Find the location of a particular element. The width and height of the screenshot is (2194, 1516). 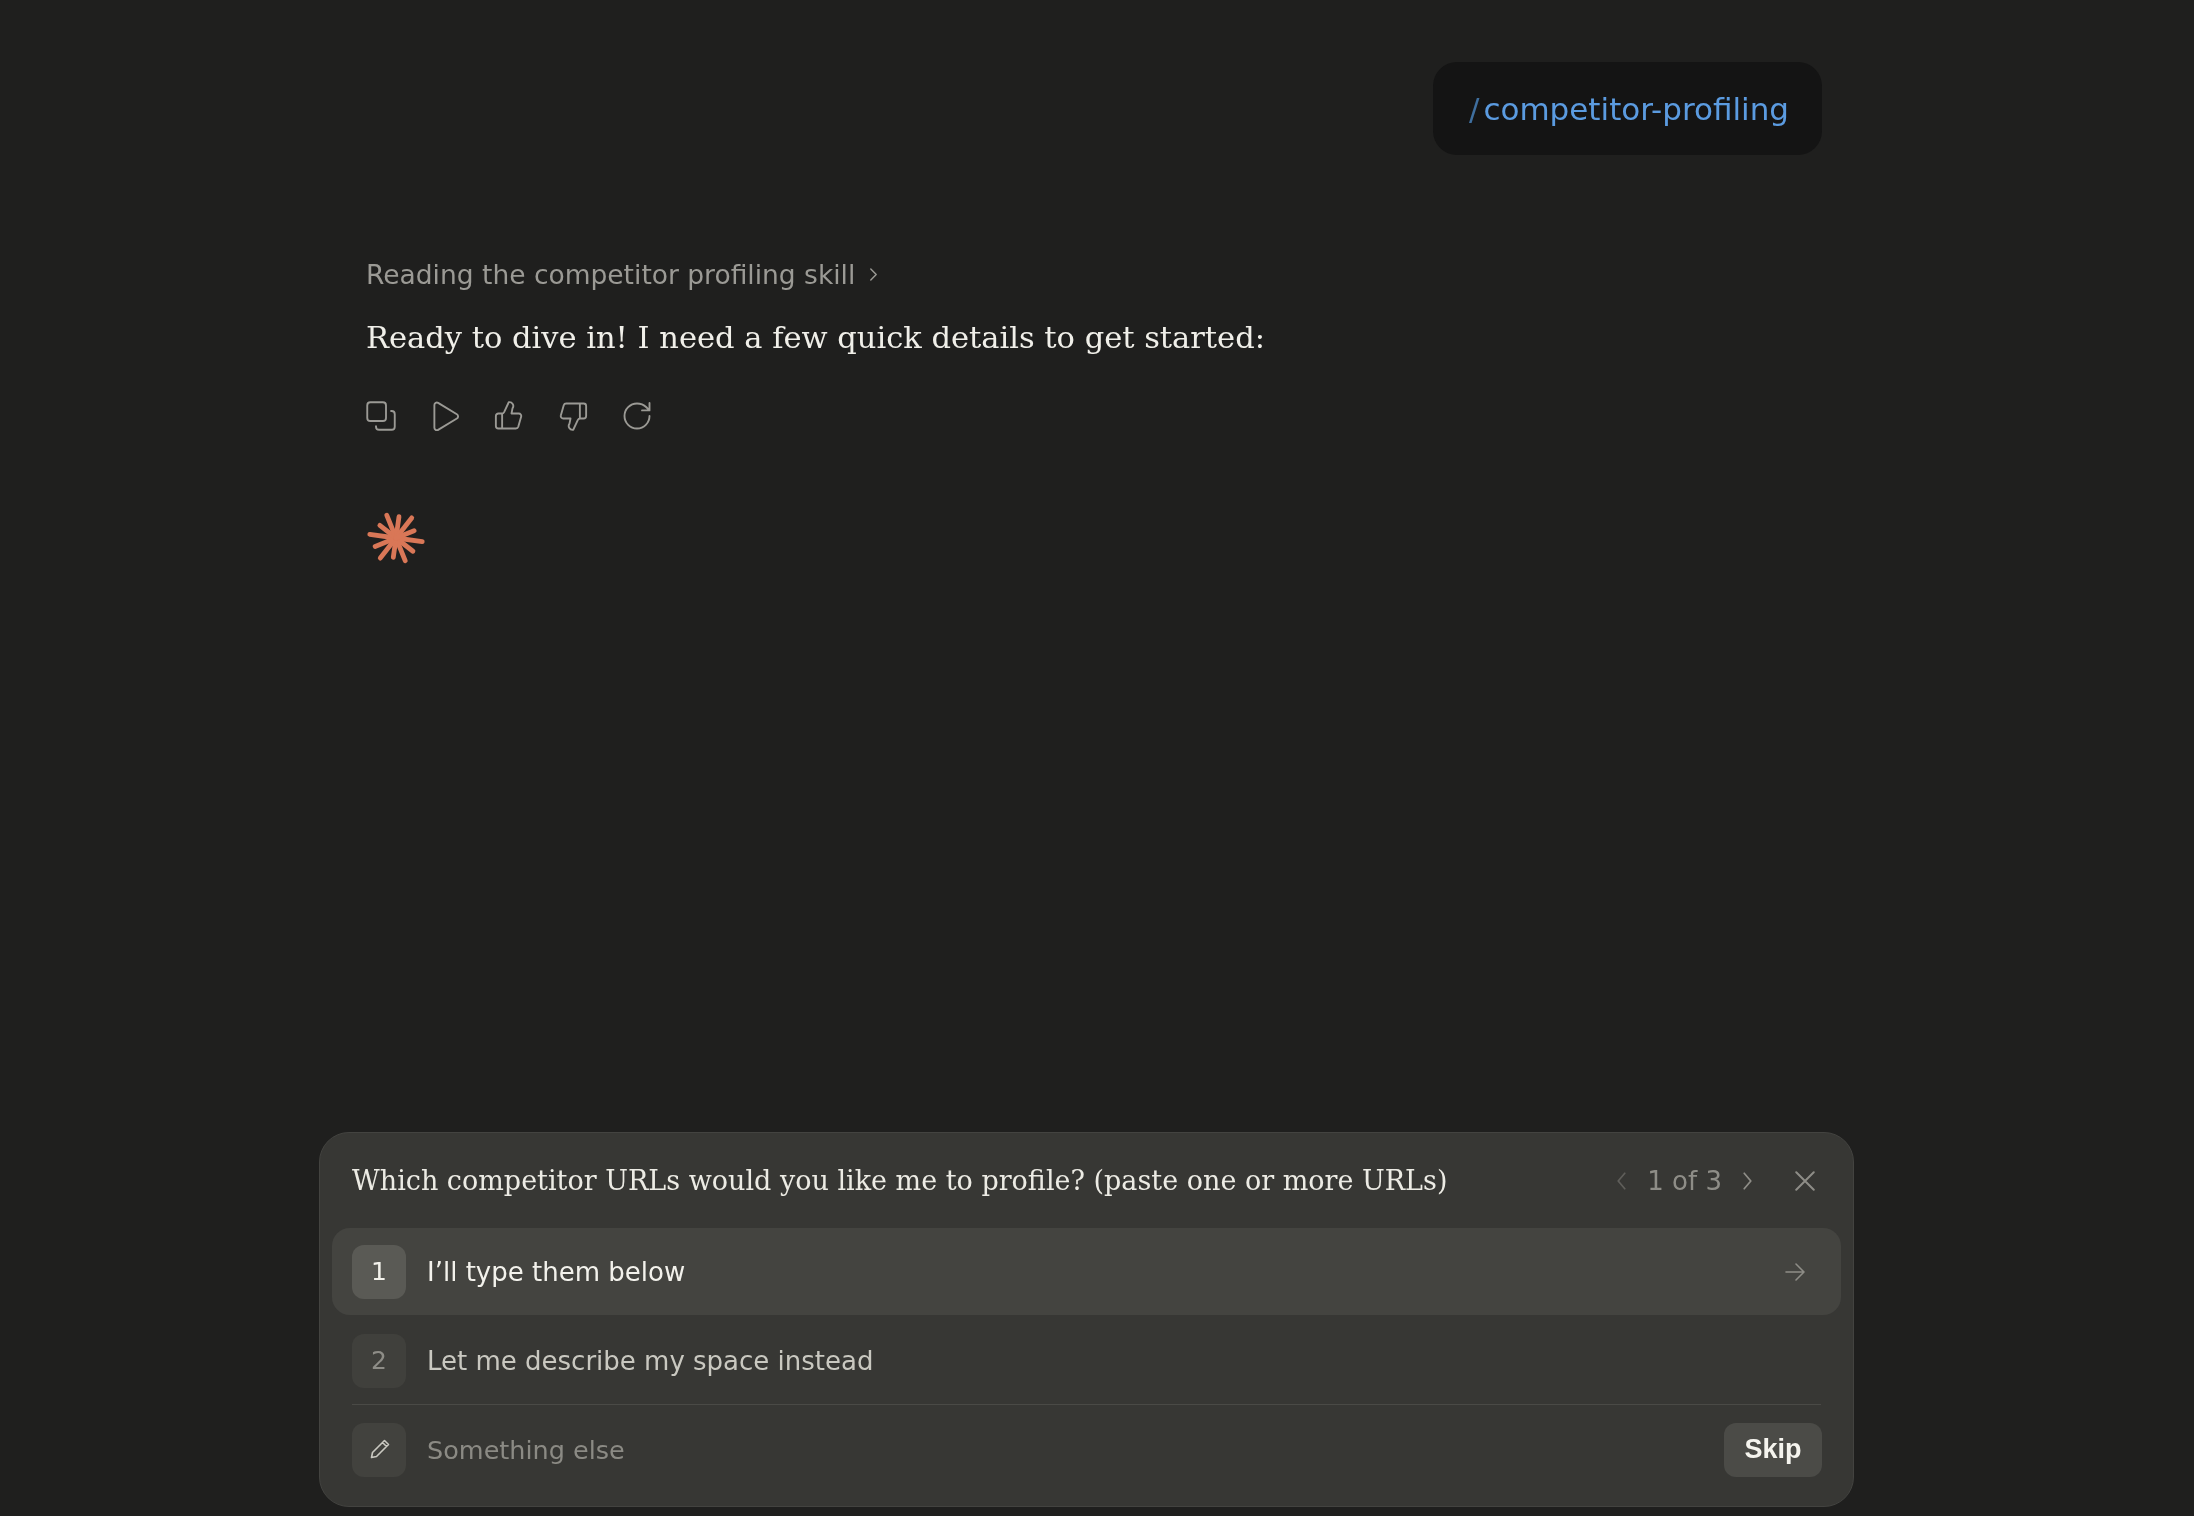

assistant-message: Ready to dive in! I need a few quick details to get started: is located at coordinates (816, 338).